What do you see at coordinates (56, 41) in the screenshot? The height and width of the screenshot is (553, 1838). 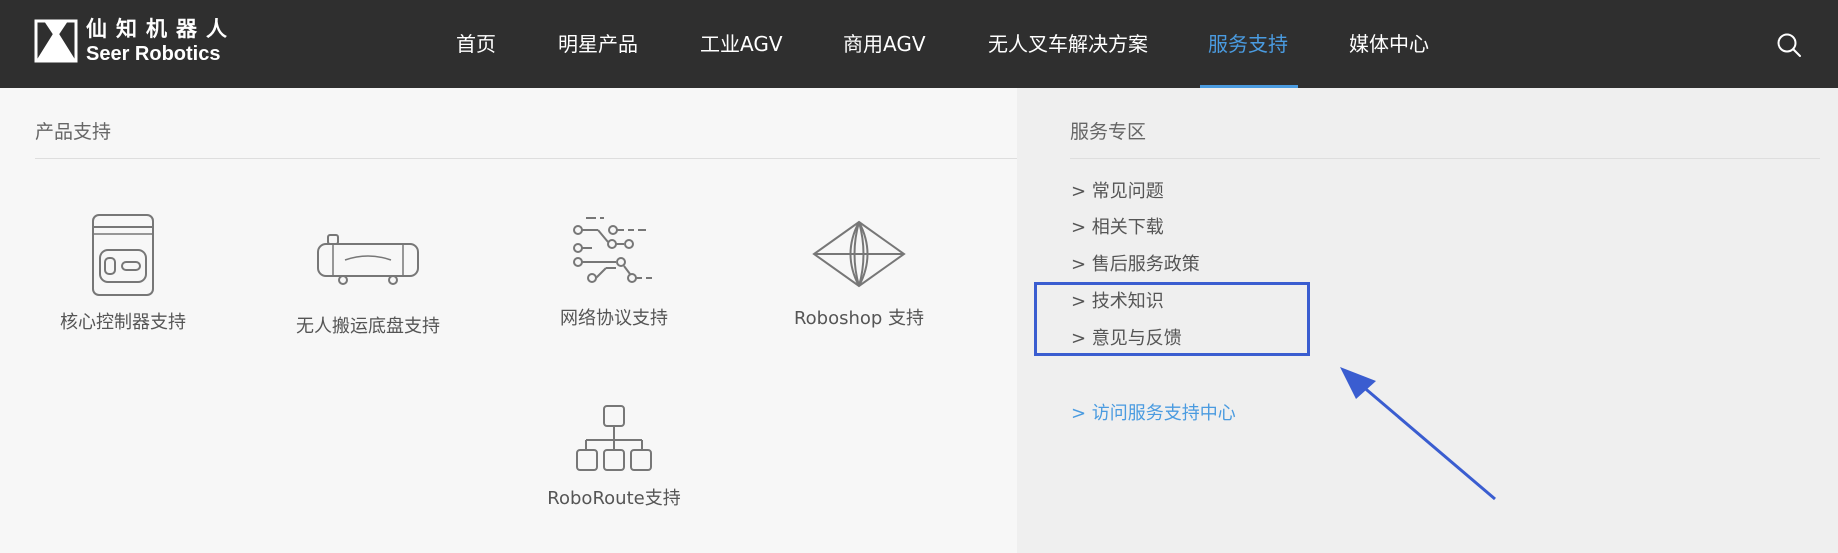 I see `seer-logo-icon` at bounding box center [56, 41].